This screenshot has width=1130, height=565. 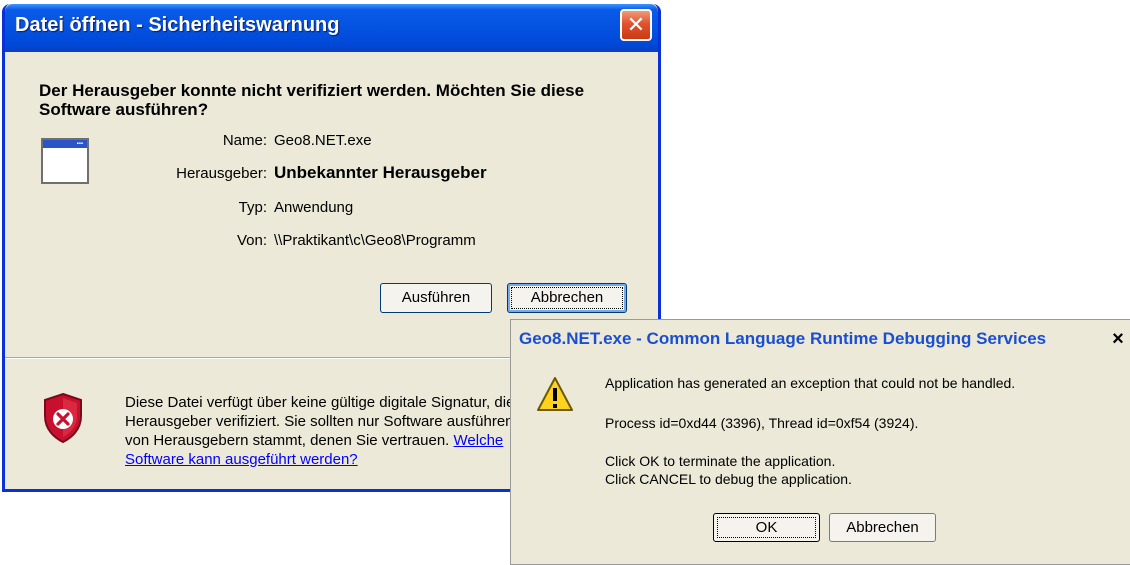 I want to click on warning-icon, so click(x=555, y=394).